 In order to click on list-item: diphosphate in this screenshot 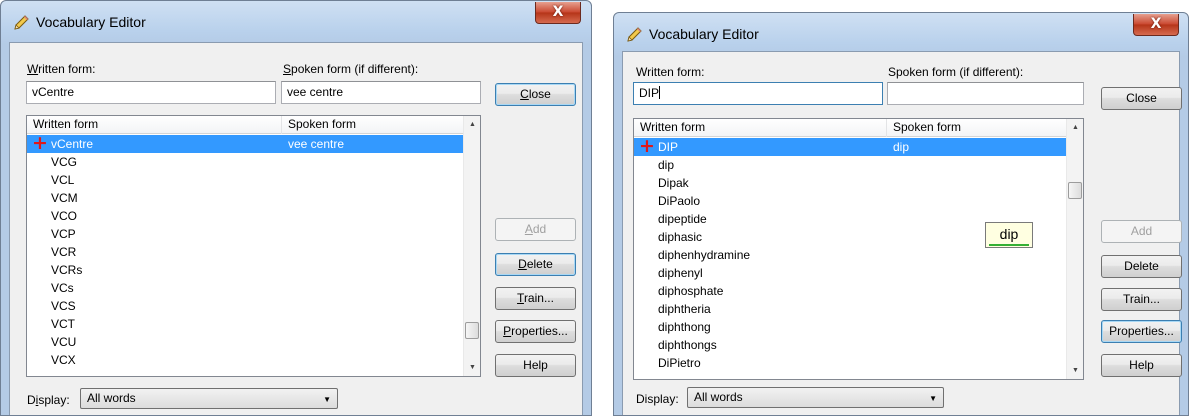, I will do `click(850, 291)`.